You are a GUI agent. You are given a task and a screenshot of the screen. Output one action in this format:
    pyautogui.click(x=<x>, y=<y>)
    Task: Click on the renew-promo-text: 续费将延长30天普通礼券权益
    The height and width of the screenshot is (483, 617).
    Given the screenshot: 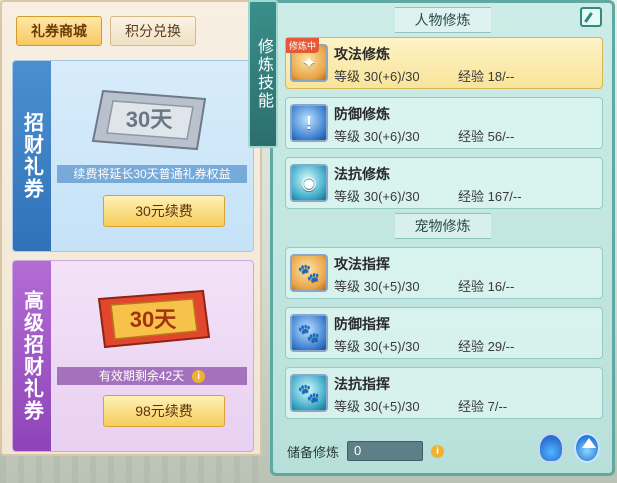 What is the action you would take?
    pyautogui.click(x=152, y=174)
    